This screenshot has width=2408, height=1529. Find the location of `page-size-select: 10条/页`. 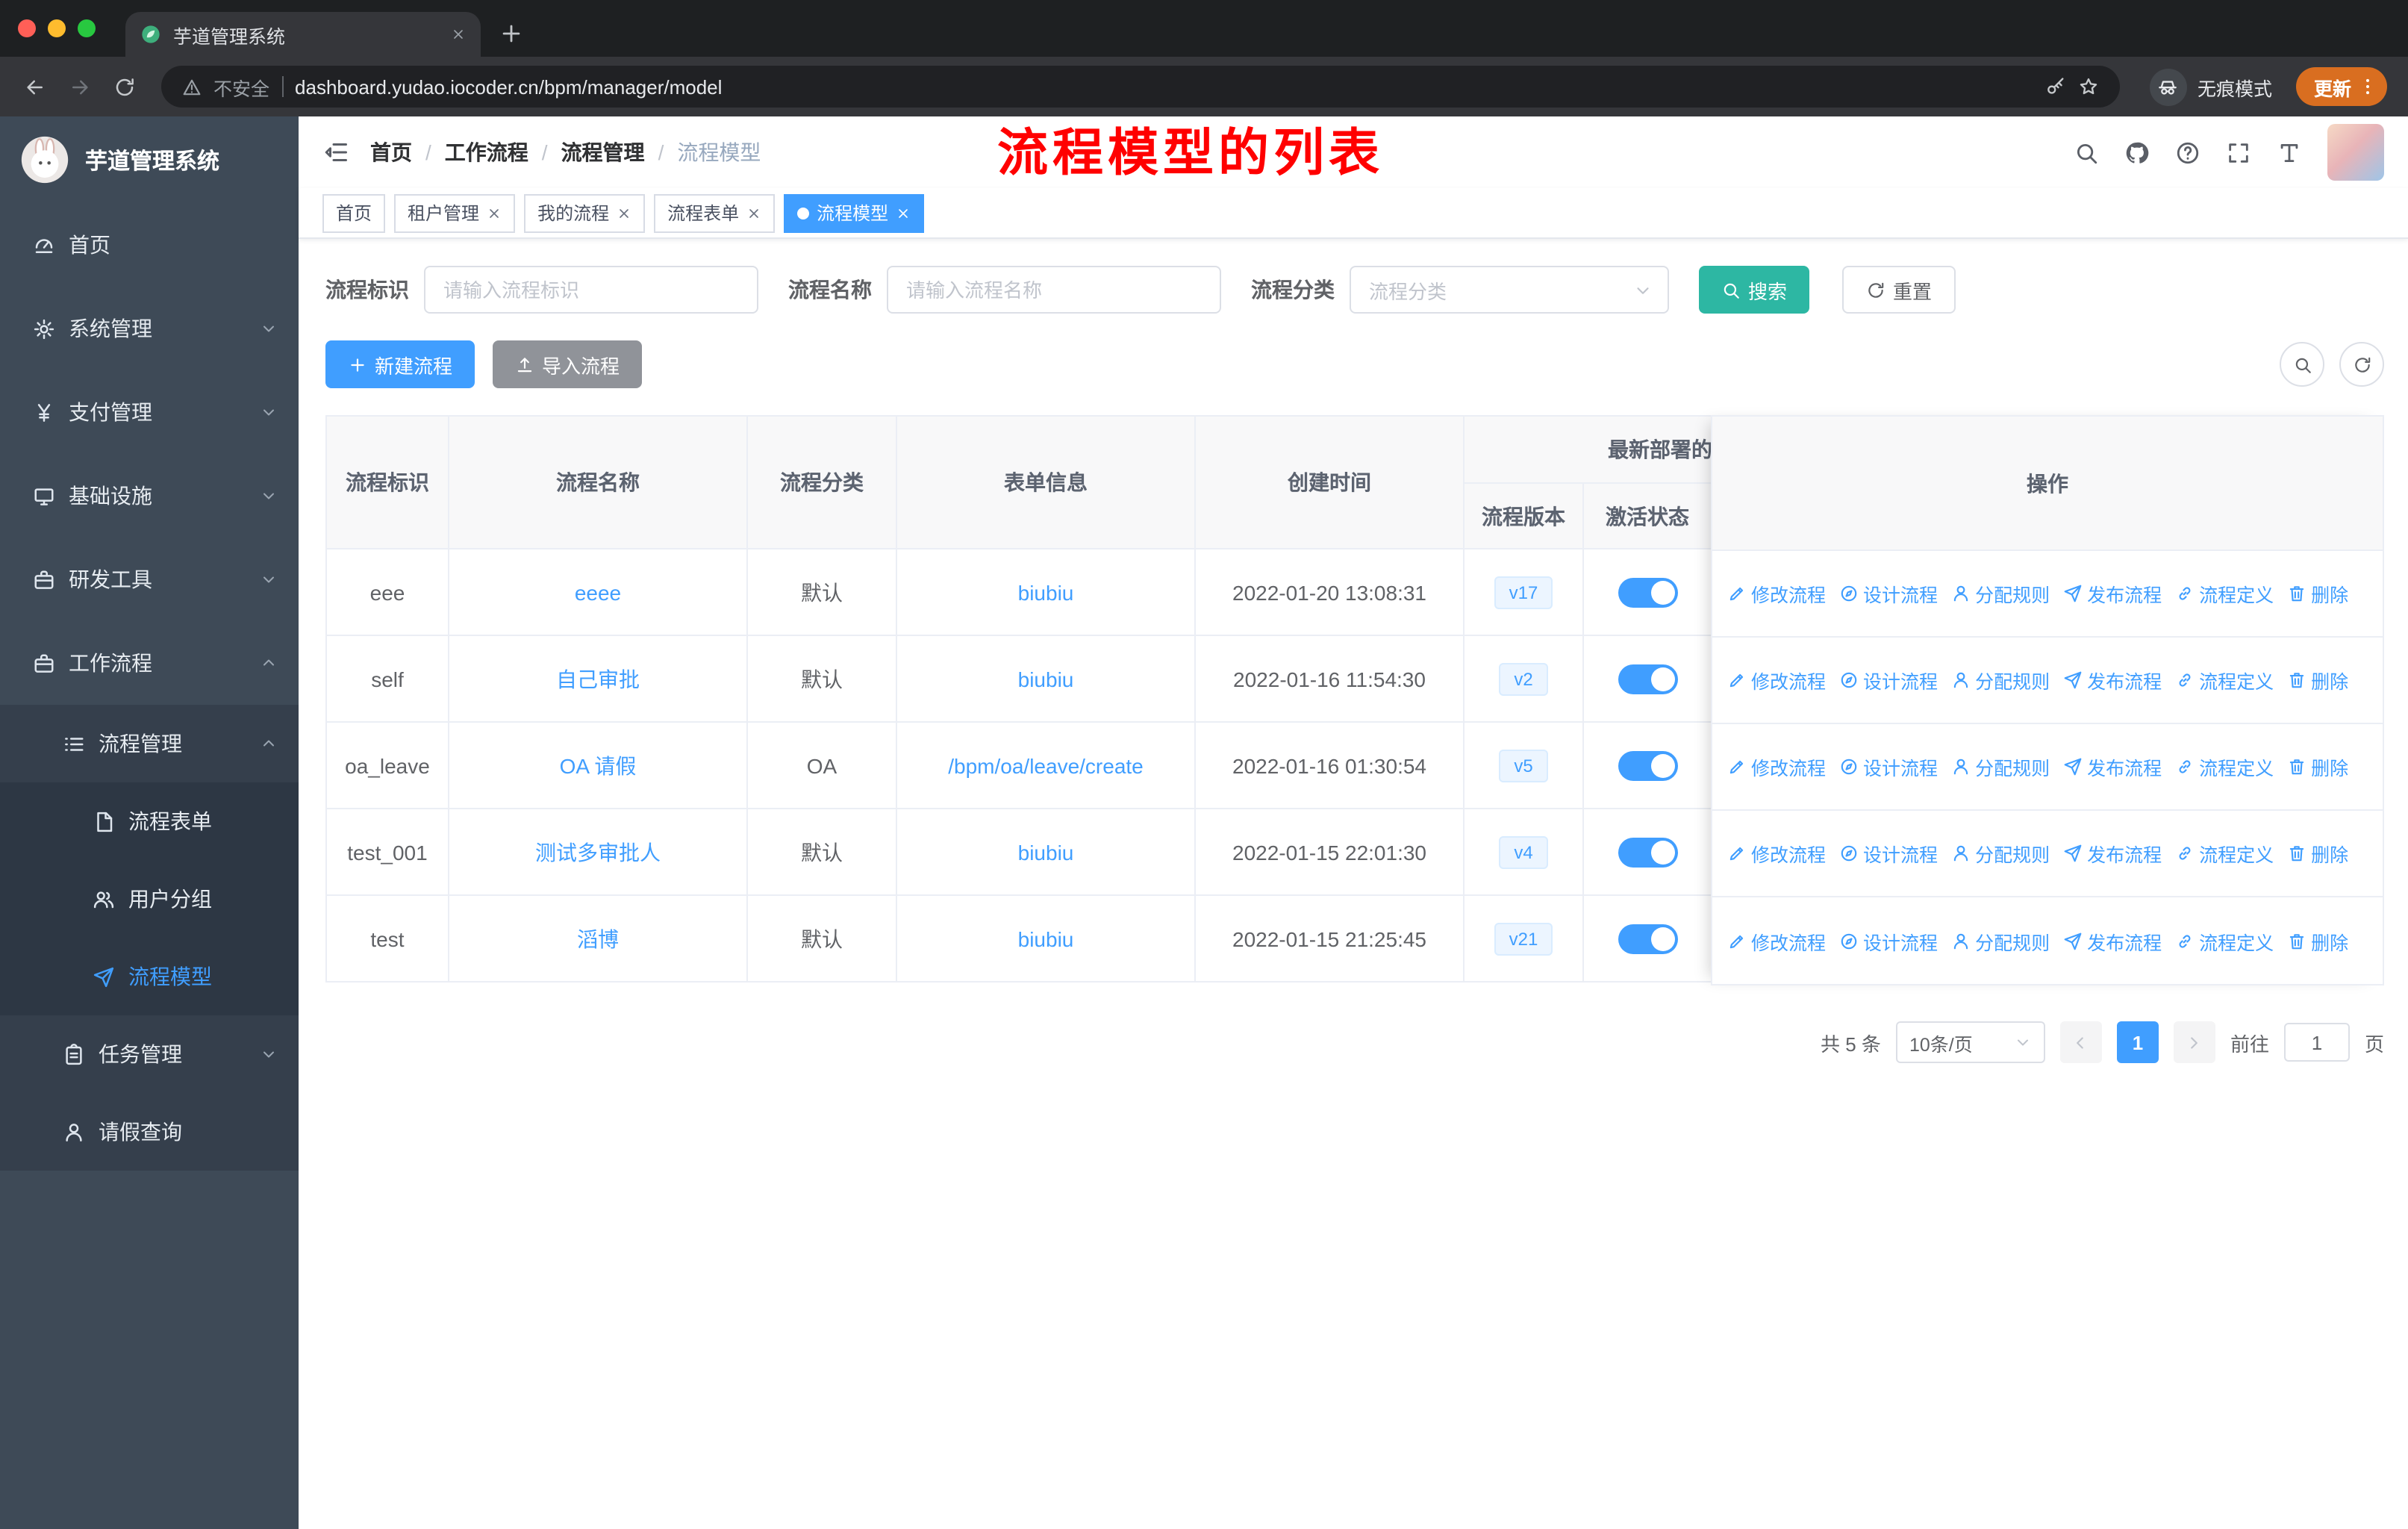

page-size-select: 10条/页 is located at coordinates (1970, 1042).